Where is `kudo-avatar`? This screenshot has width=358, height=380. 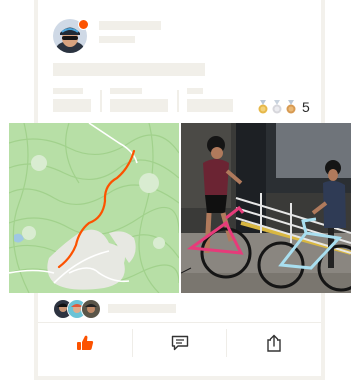 kudo-avatar is located at coordinates (91, 309).